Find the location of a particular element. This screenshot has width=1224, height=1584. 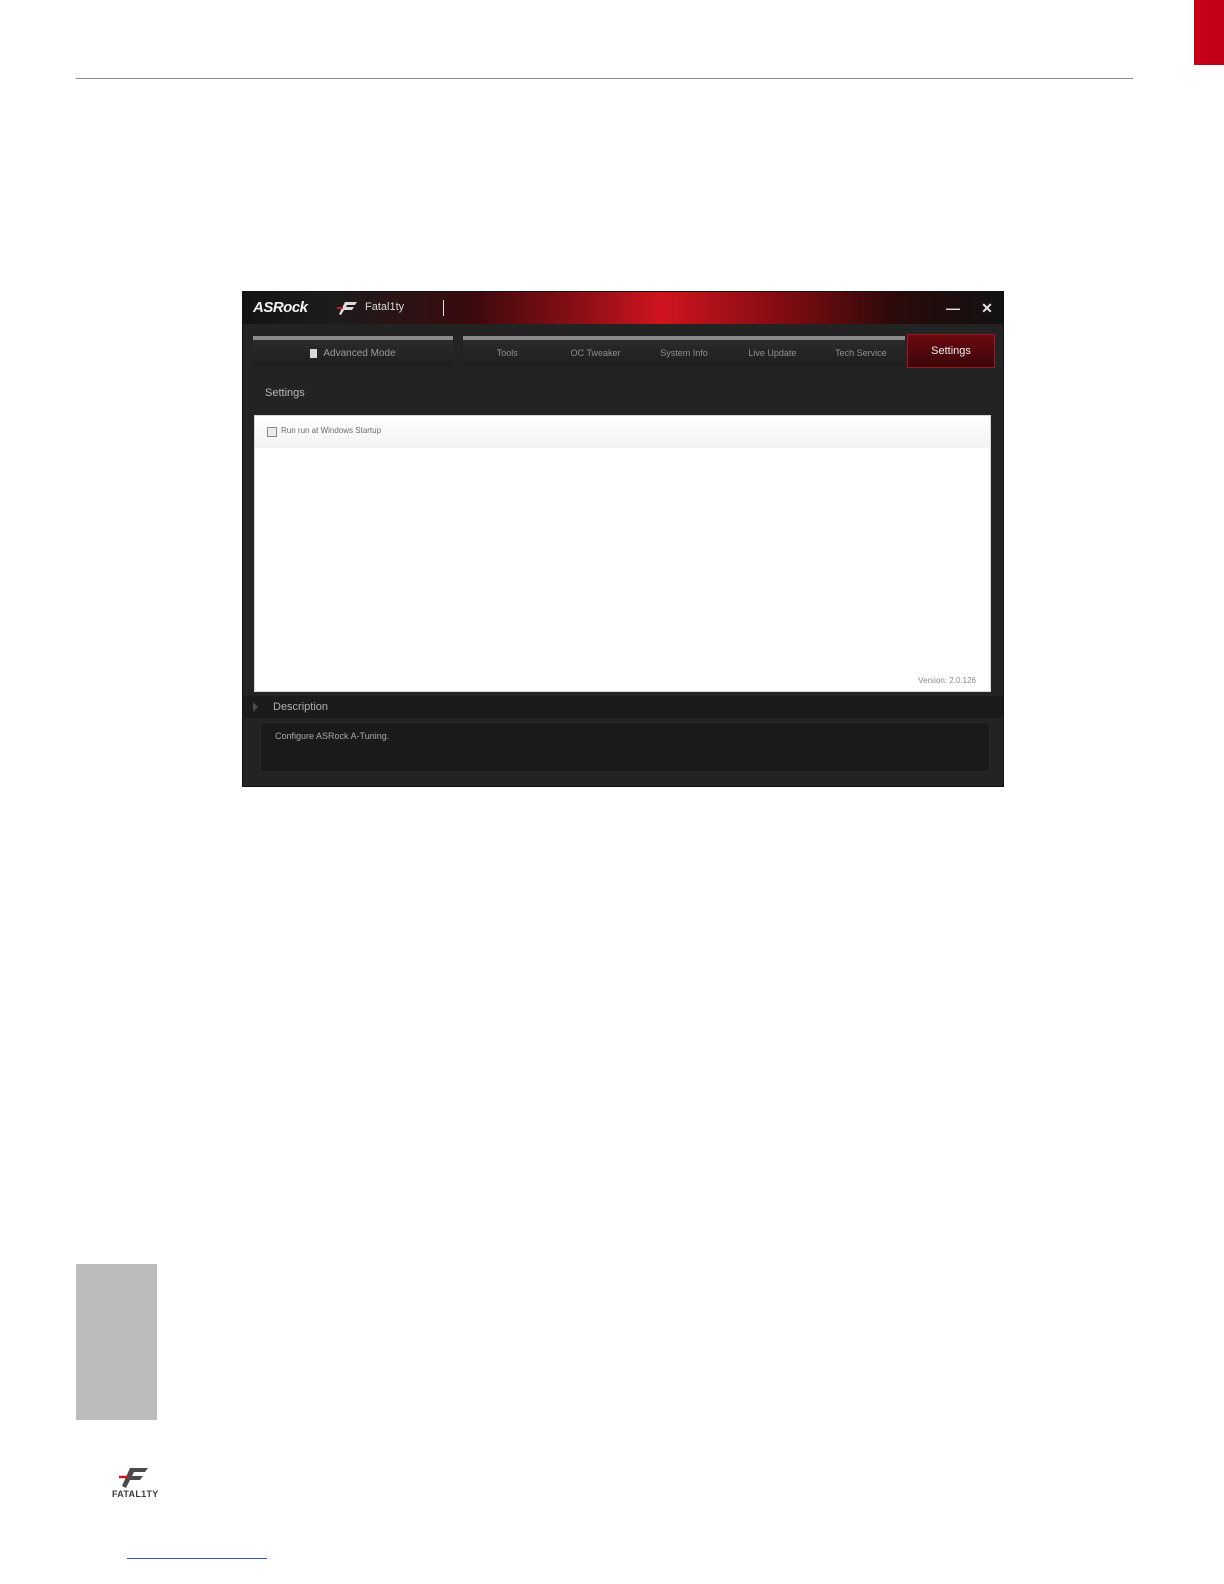

description-text: Configure ASRock A-Tuning. is located at coordinates (332, 736).